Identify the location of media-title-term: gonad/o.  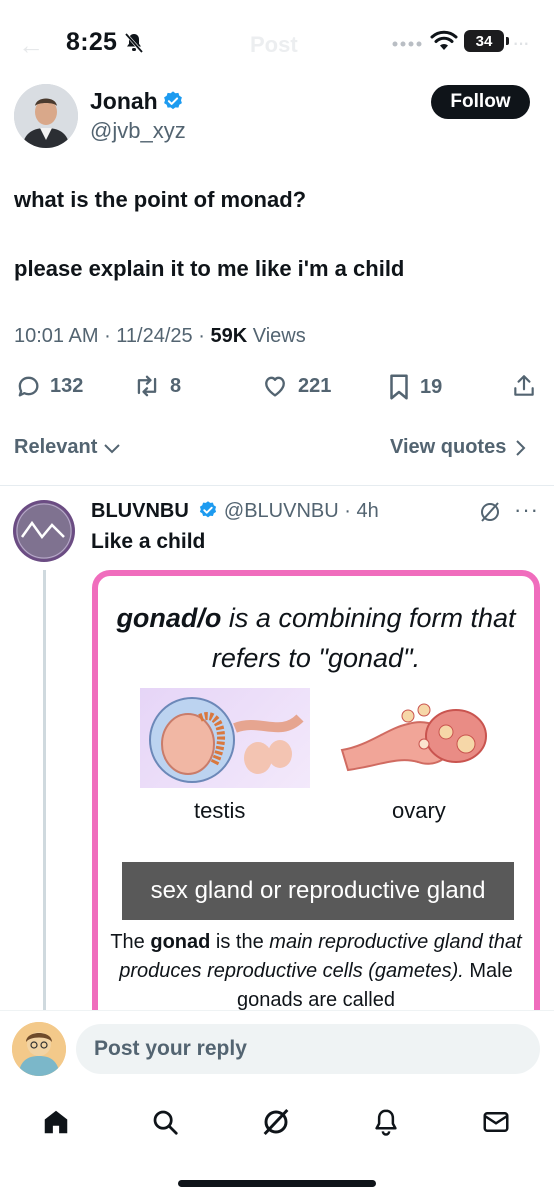
(169, 618).